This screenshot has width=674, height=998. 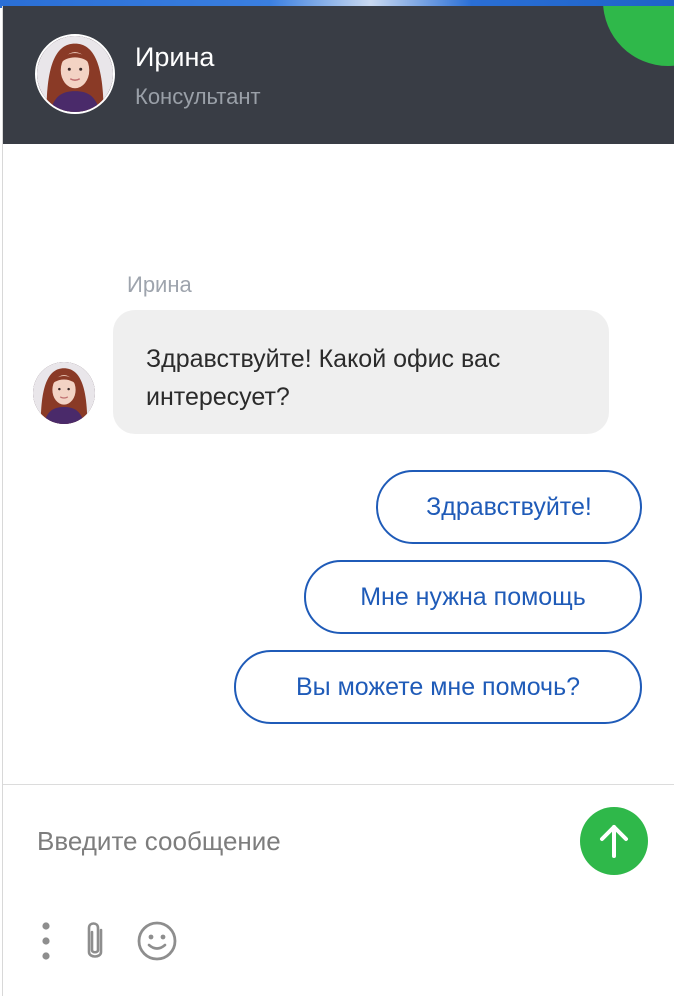 What do you see at coordinates (175, 57) in the screenshot?
I see `agent-name: Ирина` at bounding box center [175, 57].